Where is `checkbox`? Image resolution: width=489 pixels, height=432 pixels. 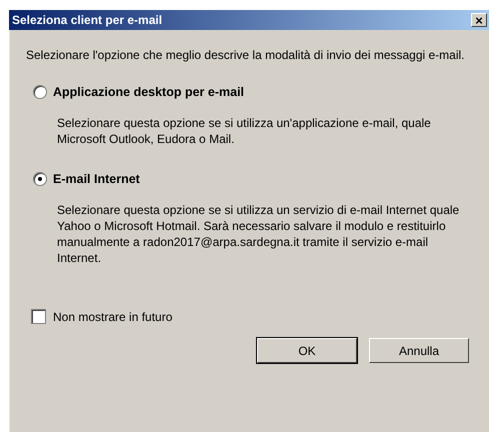 checkbox is located at coordinates (38, 316).